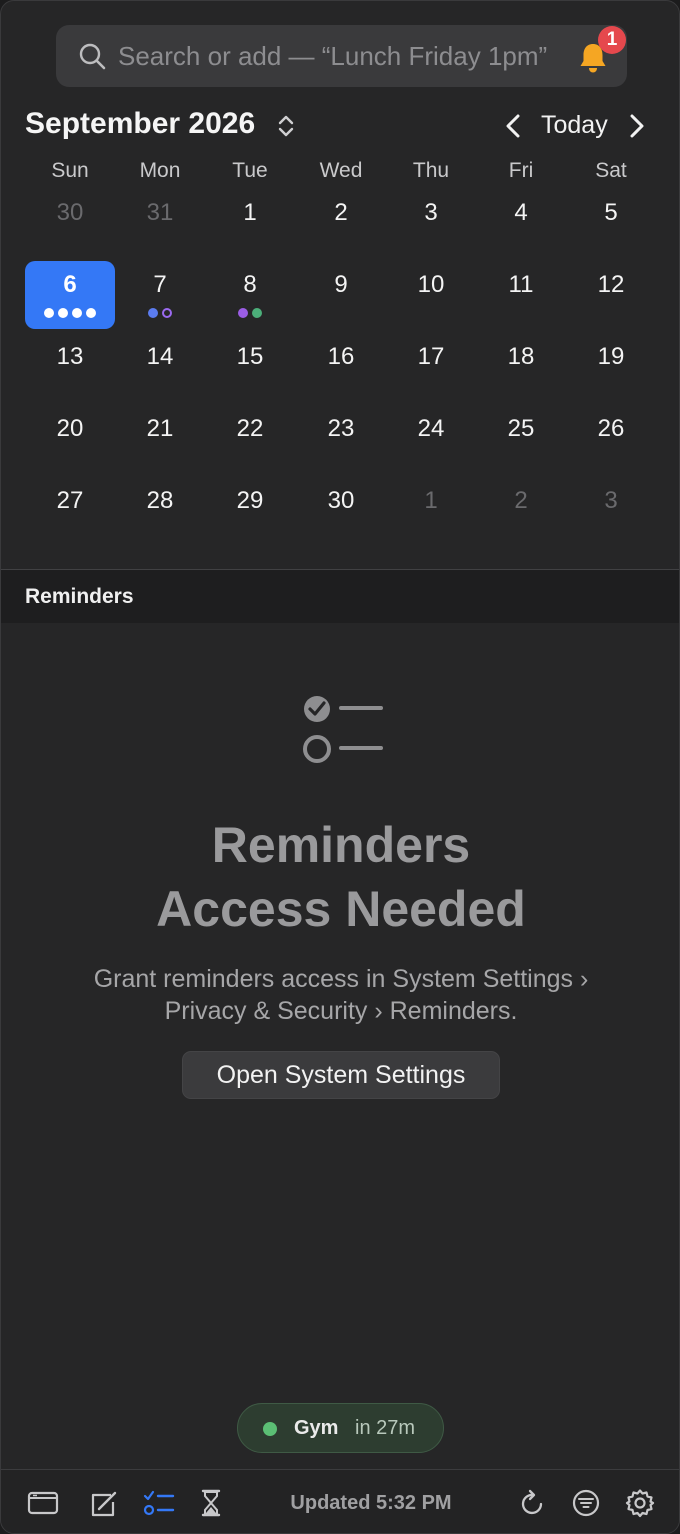  I want to click on day-number: 12, so click(611, 284).